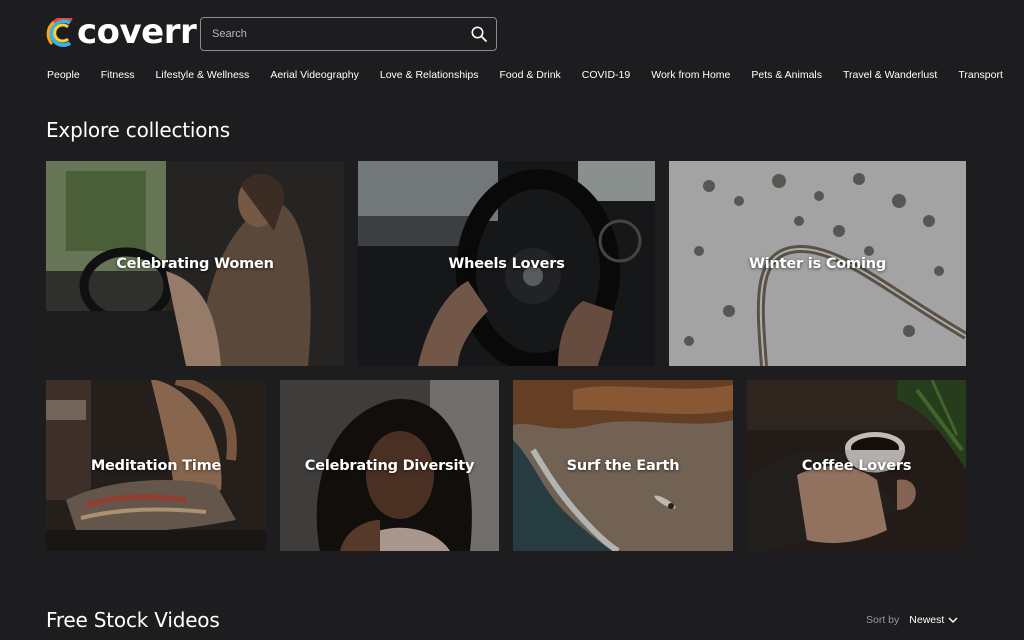 Image resolution: width=1024 pixels, height=640 pixels. I want to click on collection-card-celebrating-women: Celebrating Women, so click(195, 263).